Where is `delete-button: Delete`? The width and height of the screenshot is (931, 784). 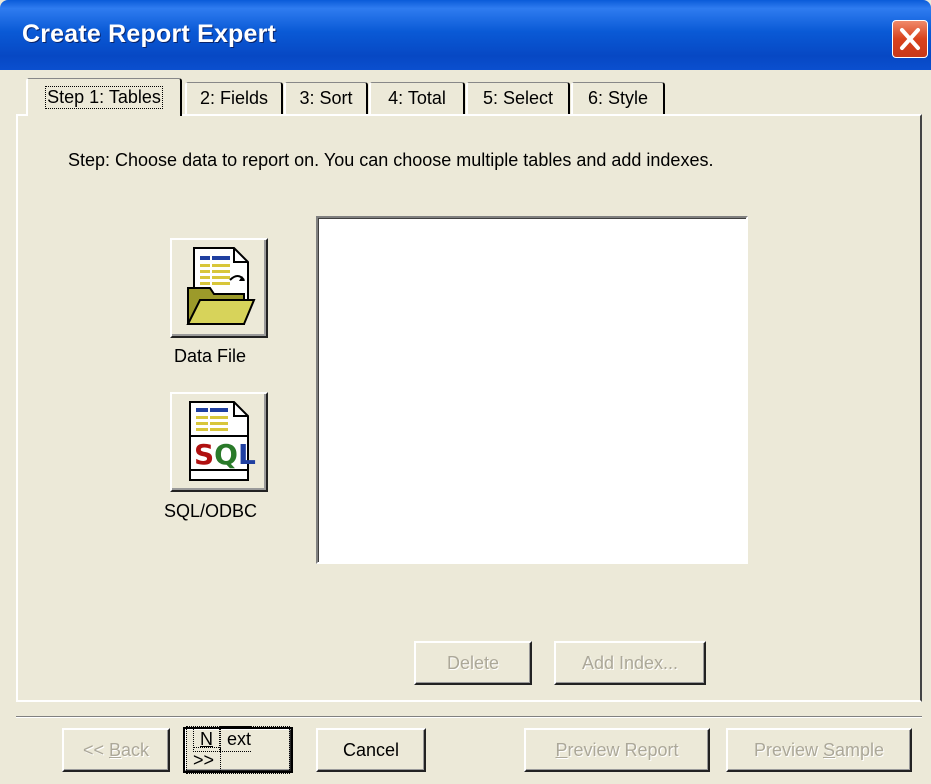 delete-button: Delete is located at coordinates (473, 663).